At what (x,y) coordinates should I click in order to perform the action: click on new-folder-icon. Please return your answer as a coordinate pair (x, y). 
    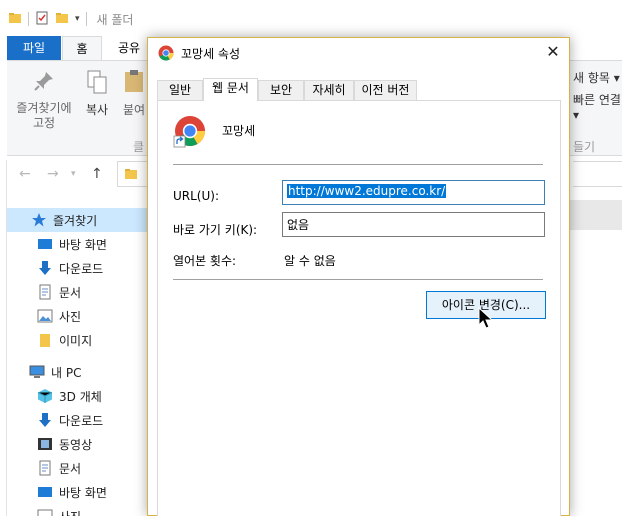
    Looking at the image, I should click on (62, 19).